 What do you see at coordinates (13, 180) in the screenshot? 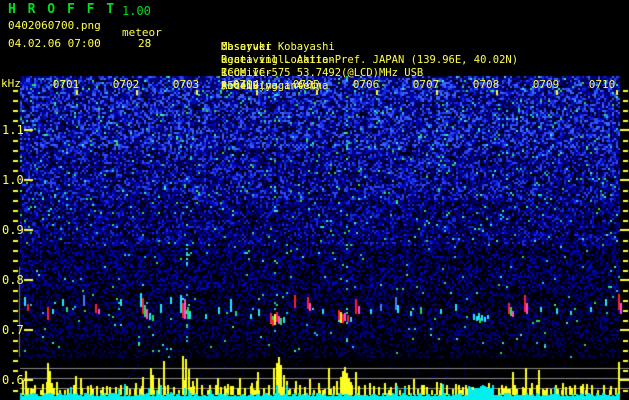
I see `y-axis-label: 1.0` at bounding box center [13, 180].